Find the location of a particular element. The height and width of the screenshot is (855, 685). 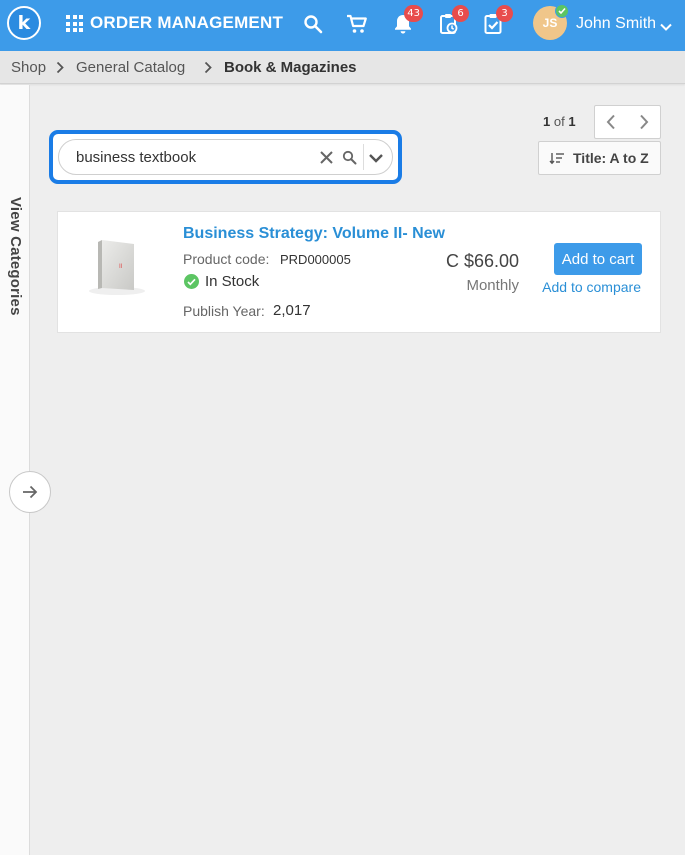

product-price: C $66.00 is located at coordinates (482, 261).